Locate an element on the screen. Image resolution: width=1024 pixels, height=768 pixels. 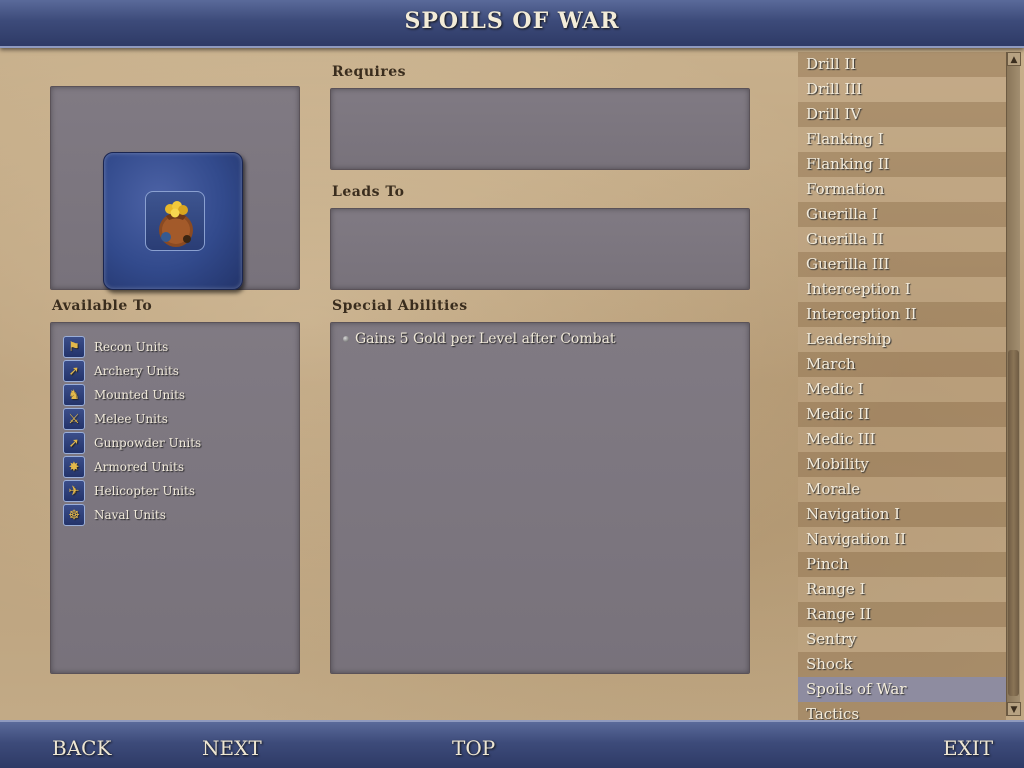
promotion-item: Range I is located at coordinates (902, 589).